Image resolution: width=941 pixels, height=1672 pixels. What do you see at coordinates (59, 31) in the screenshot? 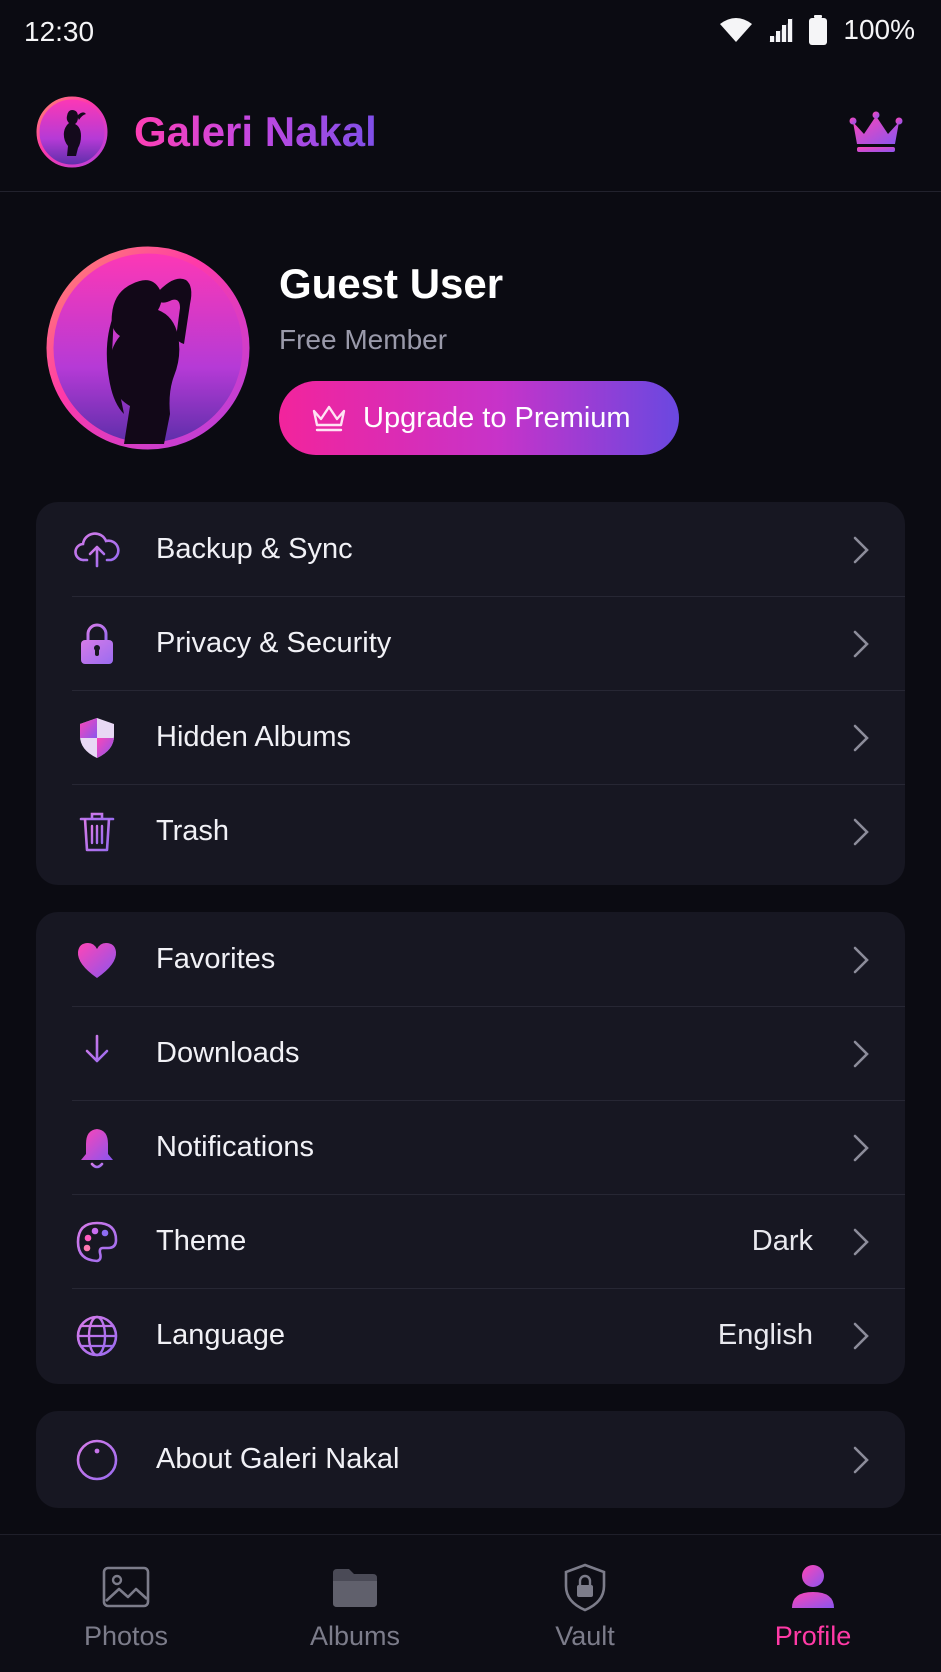
I see `status-time: 12:30` at bounding box center [59, 31].